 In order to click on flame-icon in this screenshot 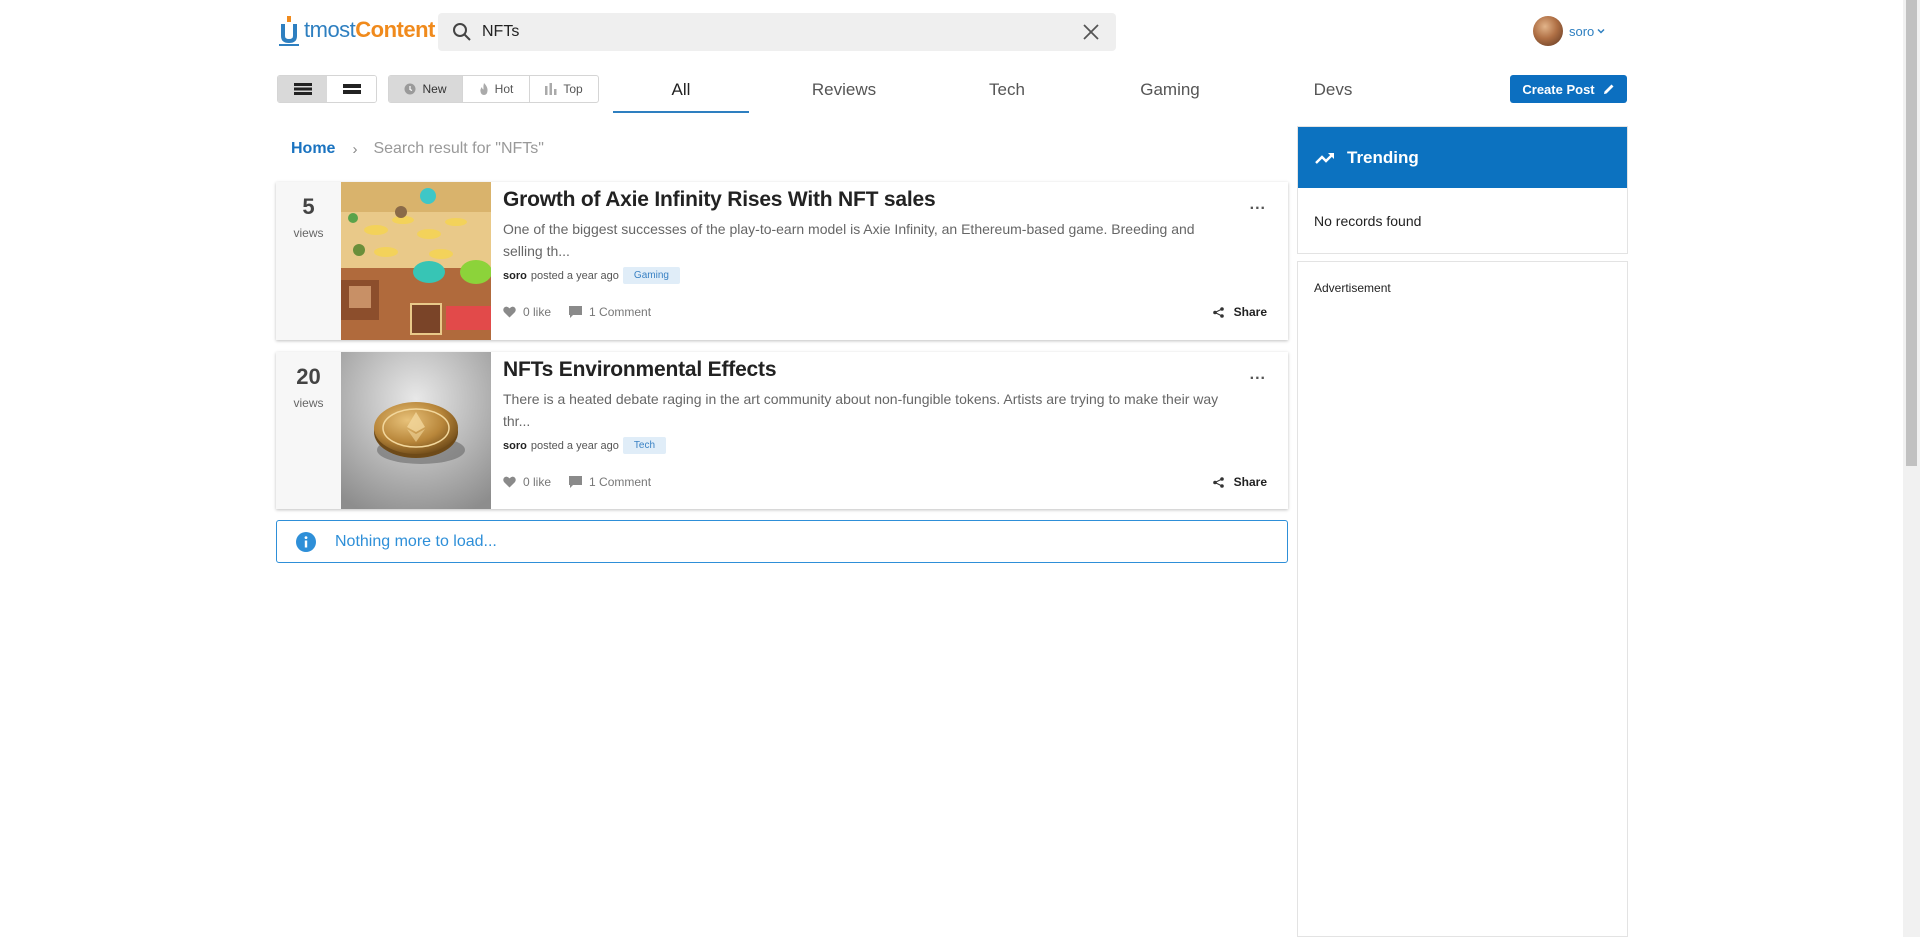, I will do `click(484, 89)`.